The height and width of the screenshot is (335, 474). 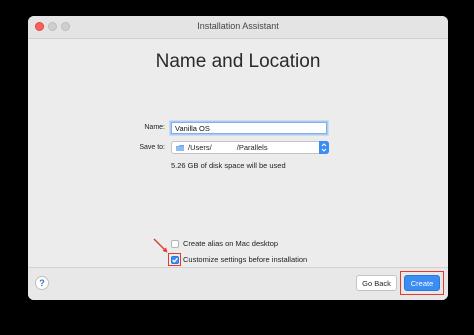 What do you see at coordinates (422, 283) in the screenshot?
I see `create-highlight` at bounding box center [422, 283].